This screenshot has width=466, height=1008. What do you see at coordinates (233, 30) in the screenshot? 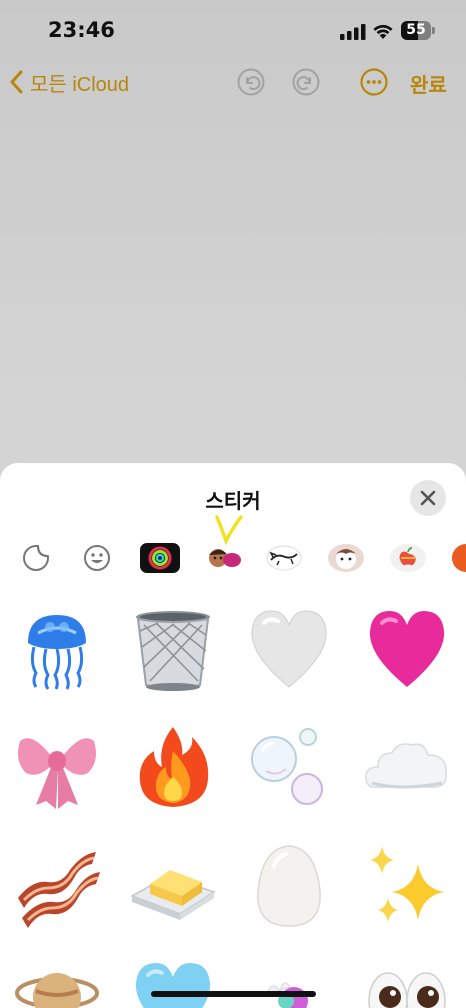
I see `status-bar: 23:46 55` at bounding box center [233, 30].